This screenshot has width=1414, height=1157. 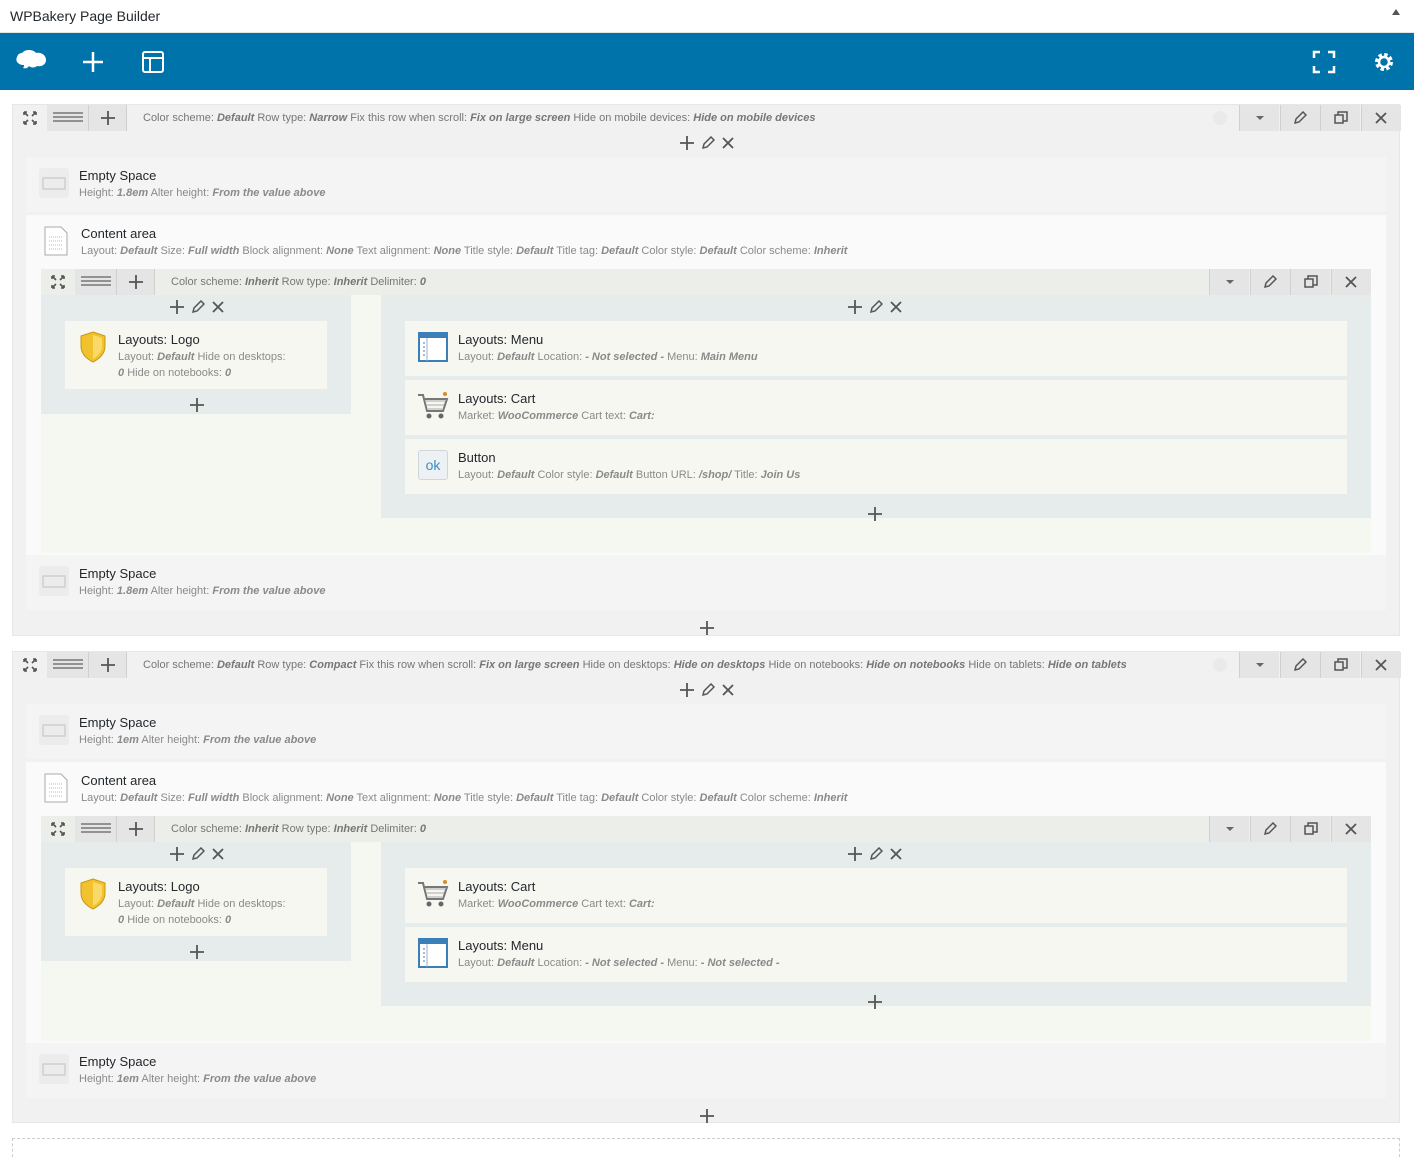 I want to click on element-name: Layouts: Menu, so click(x=501, y=339).